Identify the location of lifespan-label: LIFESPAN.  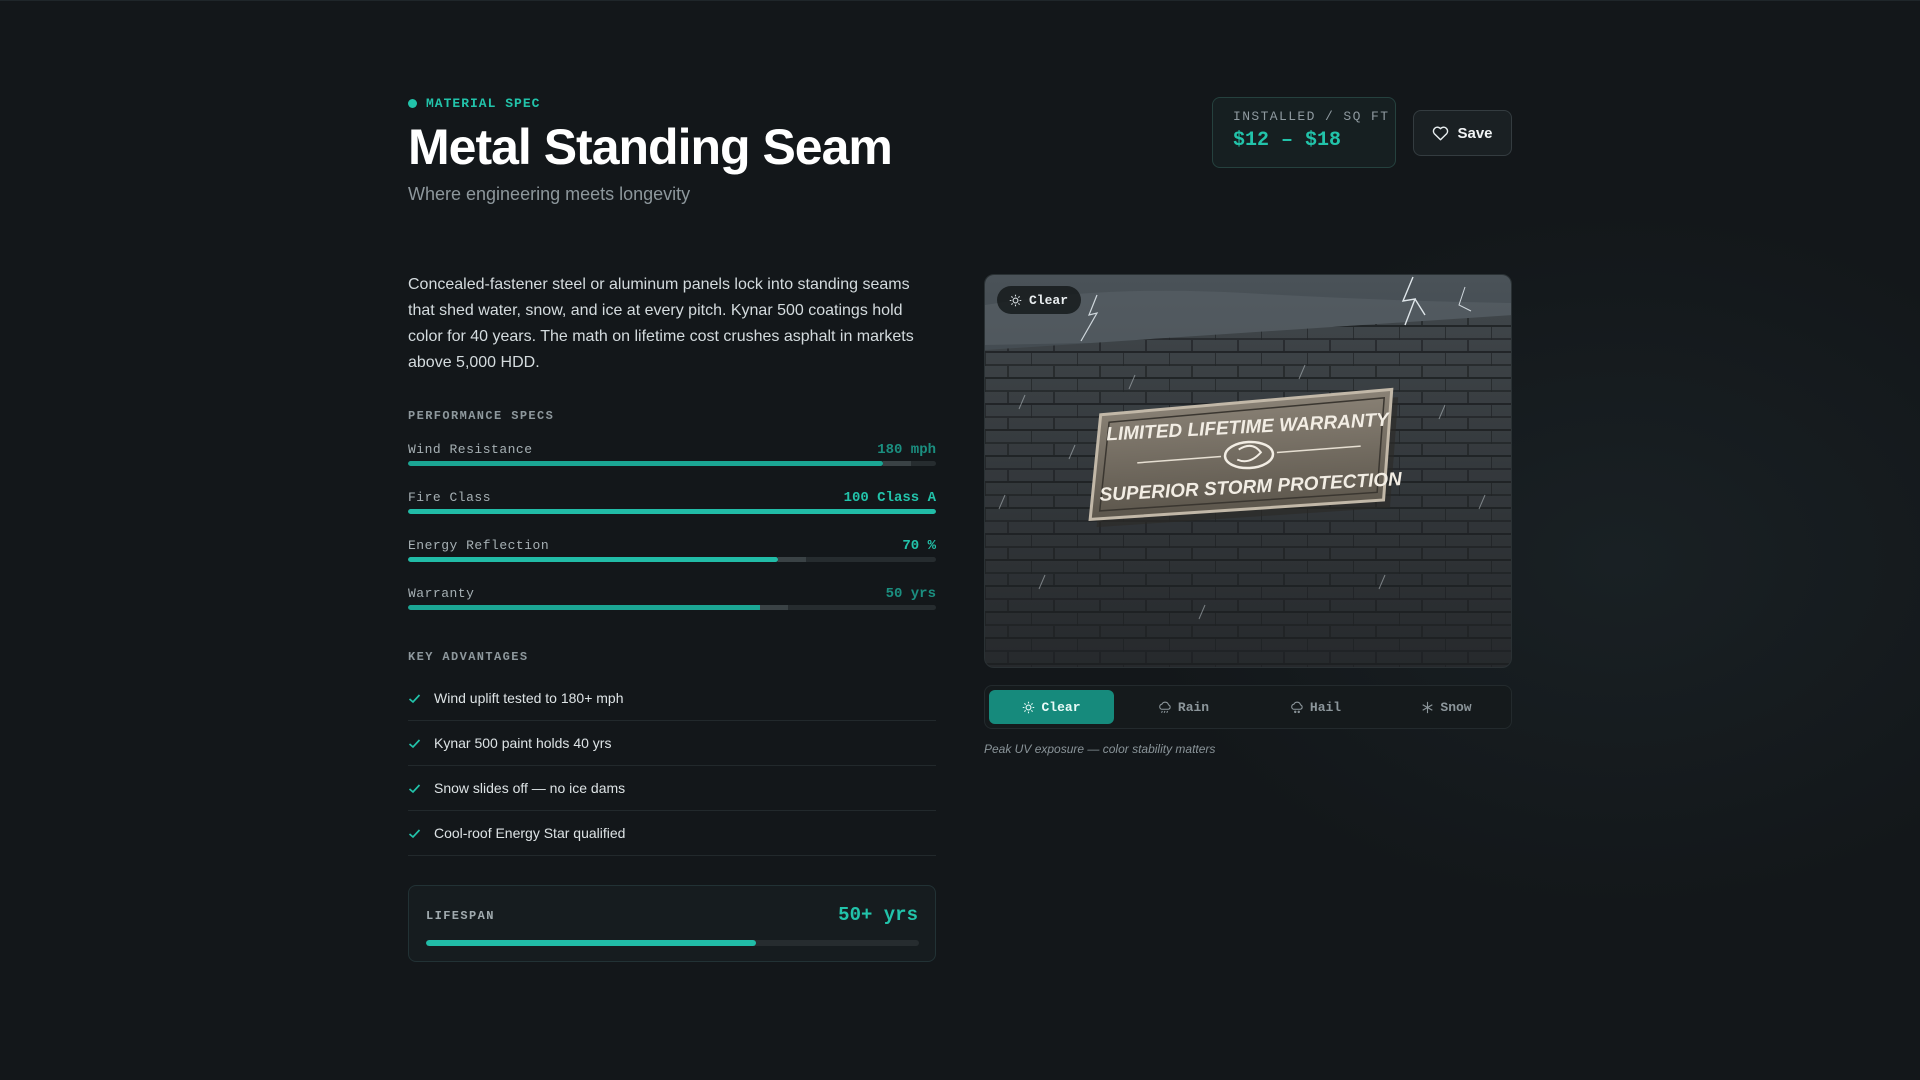
(460, 916).